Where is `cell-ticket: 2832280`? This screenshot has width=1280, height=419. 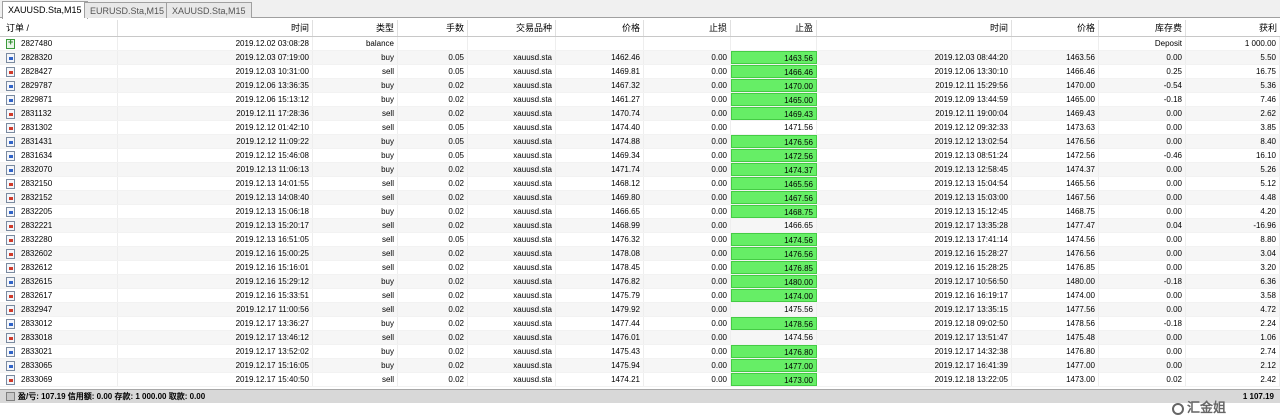 cell-ticket: 2832280 is located at coordinates (68, 239).